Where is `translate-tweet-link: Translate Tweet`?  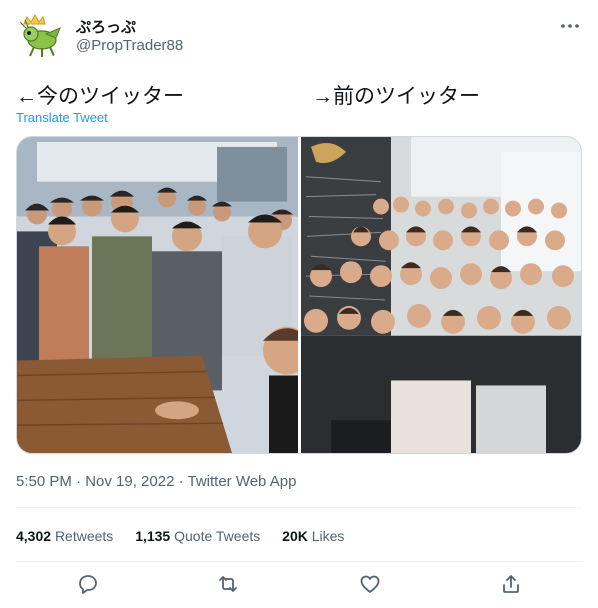 translate-tweet-link: Translate Tweet is located at coordinates (62, 117).